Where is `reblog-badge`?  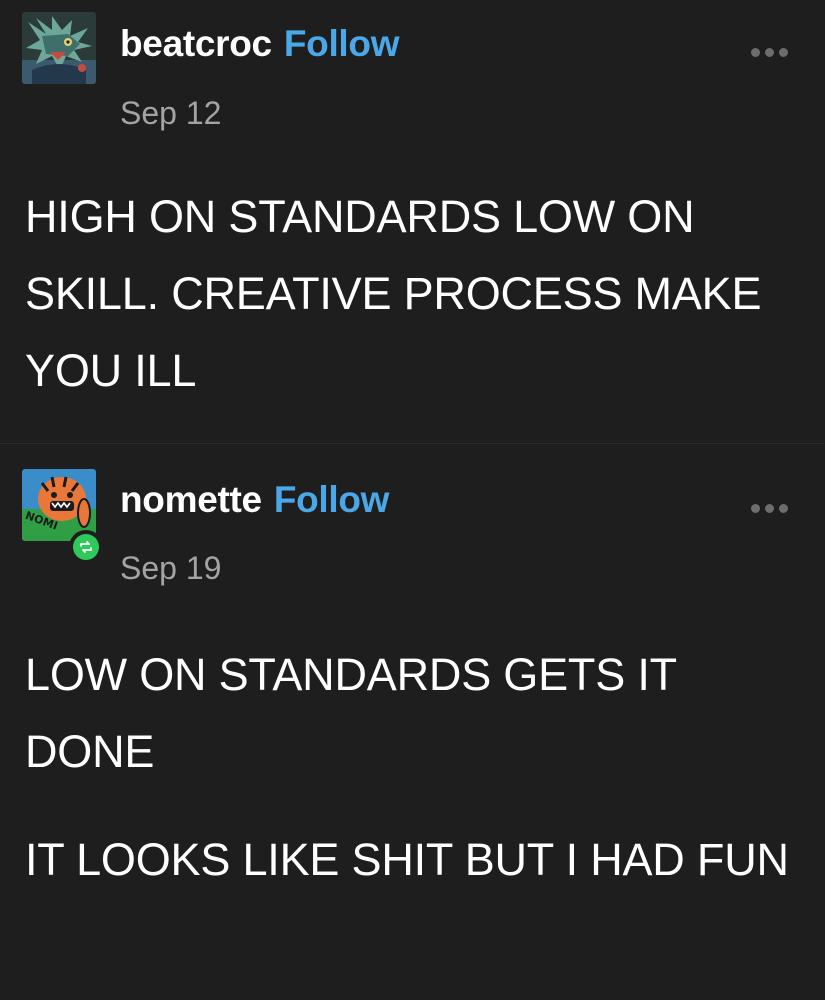
reblog-badge is located at coordinates (86, 547).